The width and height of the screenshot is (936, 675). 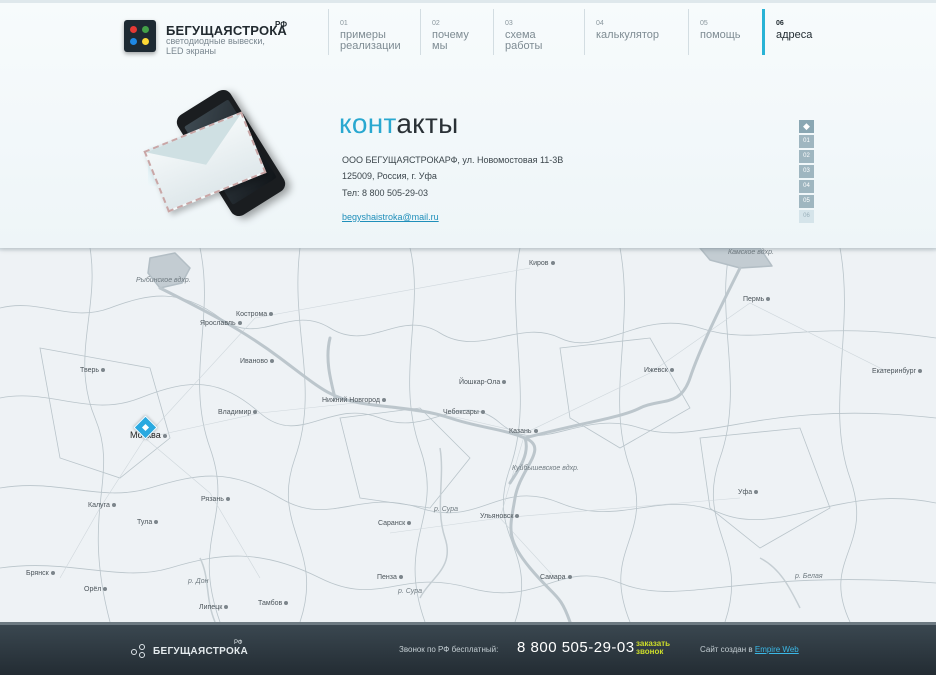 What do you see at coordinates (215, 499) in the screenshot?
I see `city-label: Рязань` at bounding box center [215, 499].